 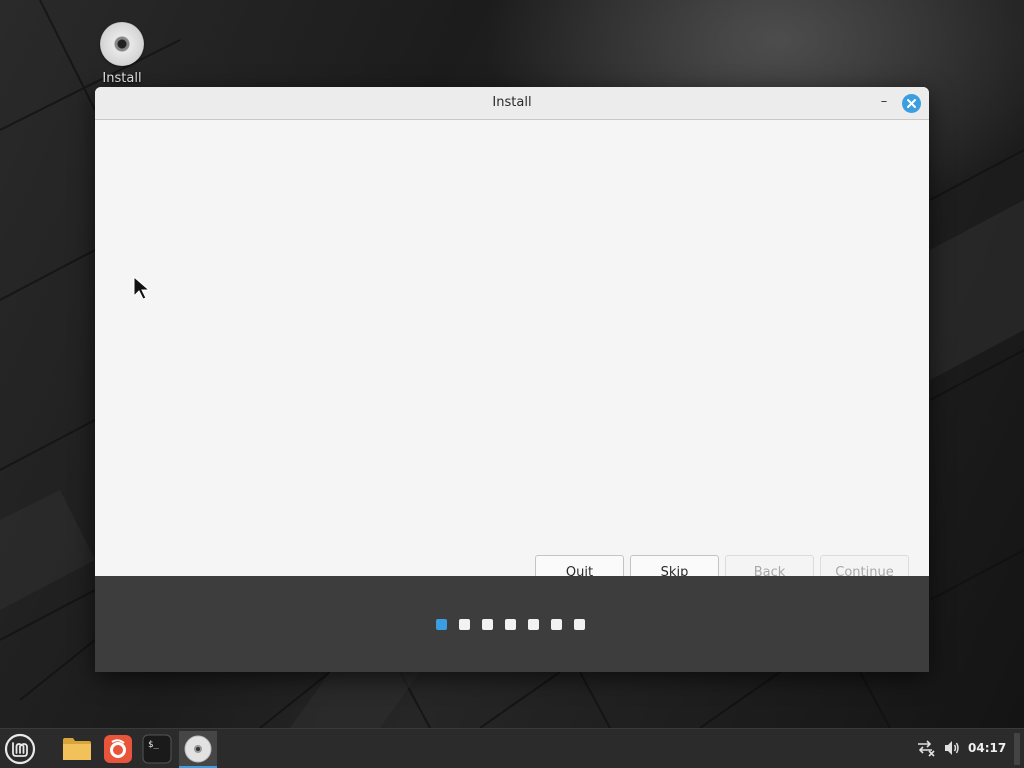 I want to click on close-icon, so click(x=911, y=103).